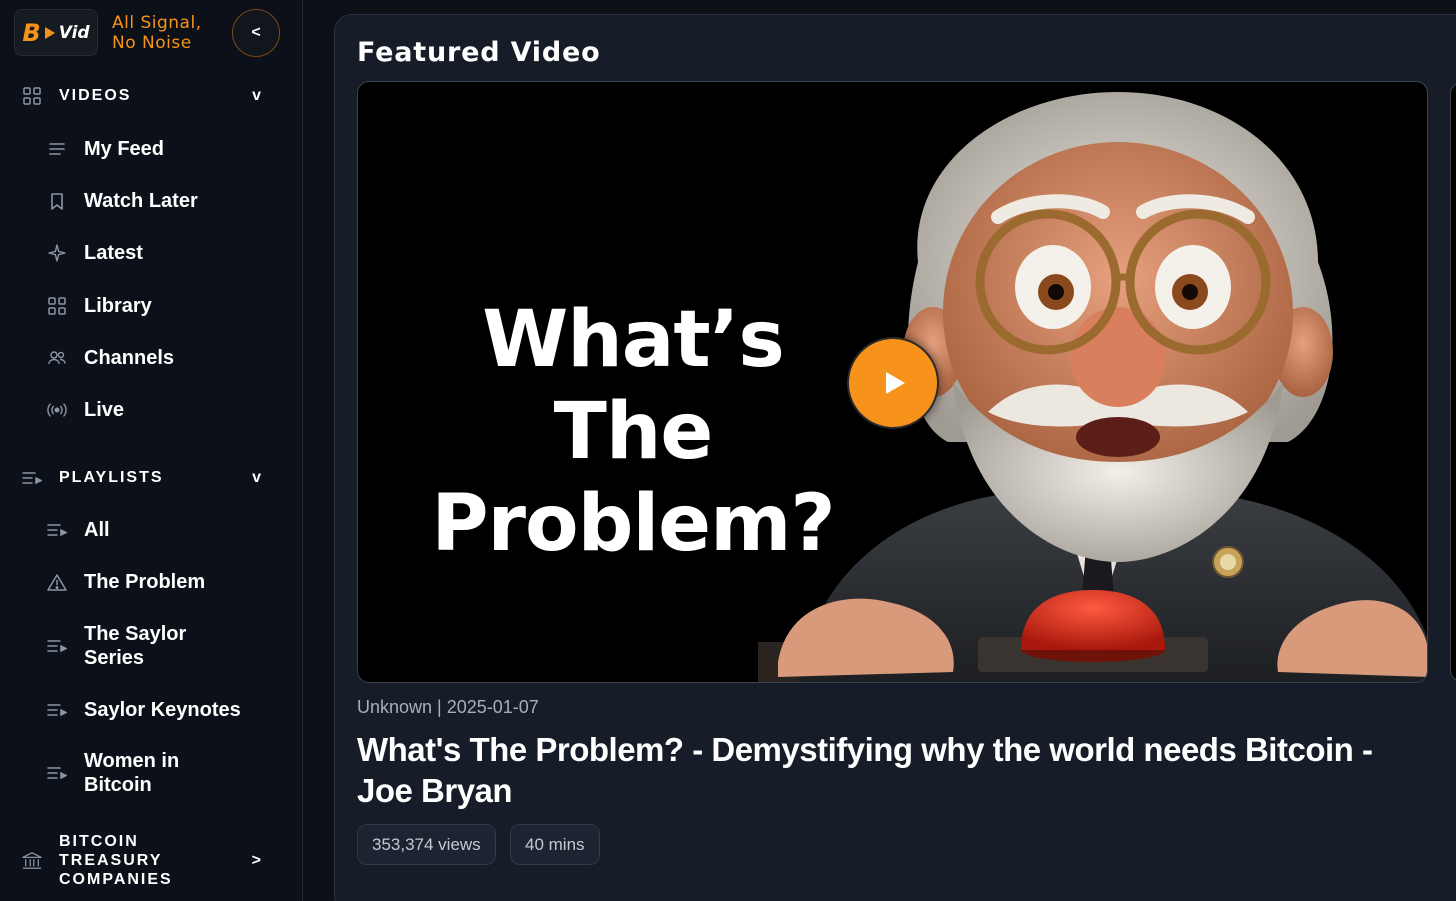 The height and width of the screenshot is (901, 1456). I want to click on thumbnail-headline-line-1: What’s The, so click(633, 386).